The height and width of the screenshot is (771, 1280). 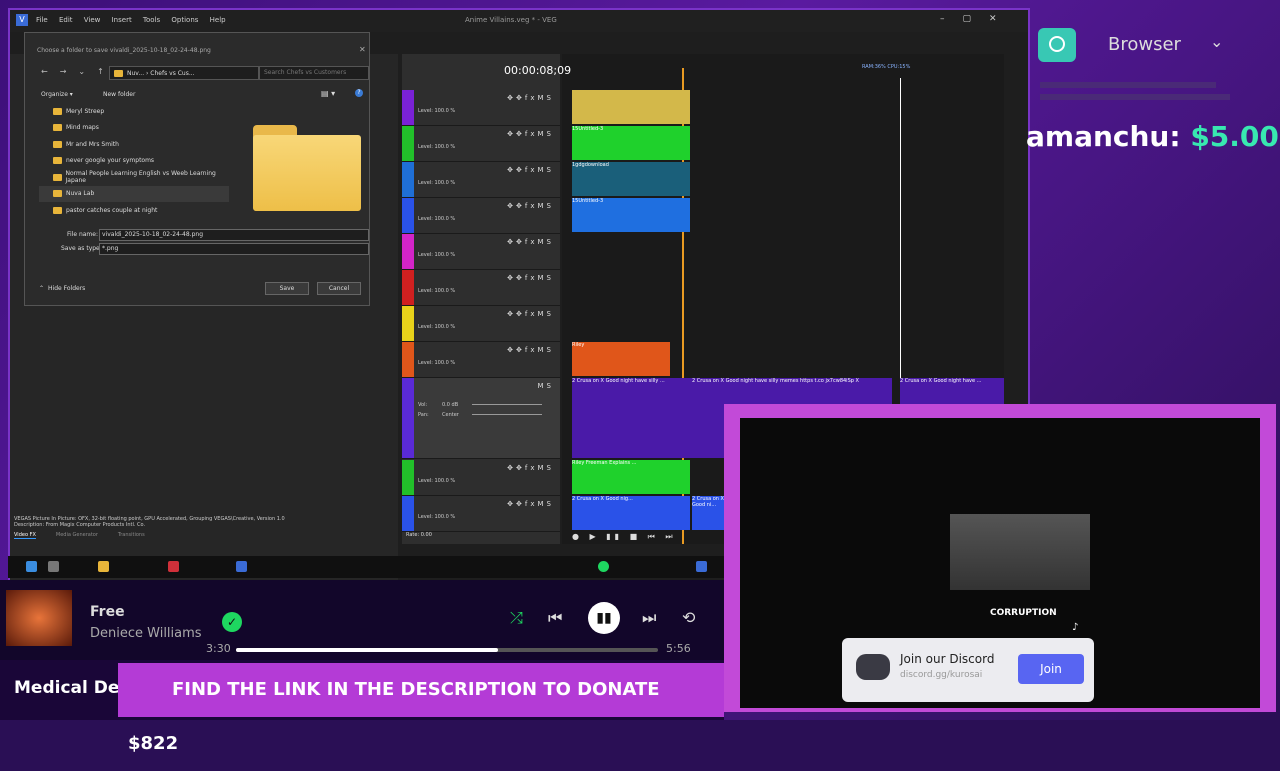 What do you see at coordinates (134, 161) in the screenshot?
I see `list-item: never google your symptoms` at bounding box center [134, 161].